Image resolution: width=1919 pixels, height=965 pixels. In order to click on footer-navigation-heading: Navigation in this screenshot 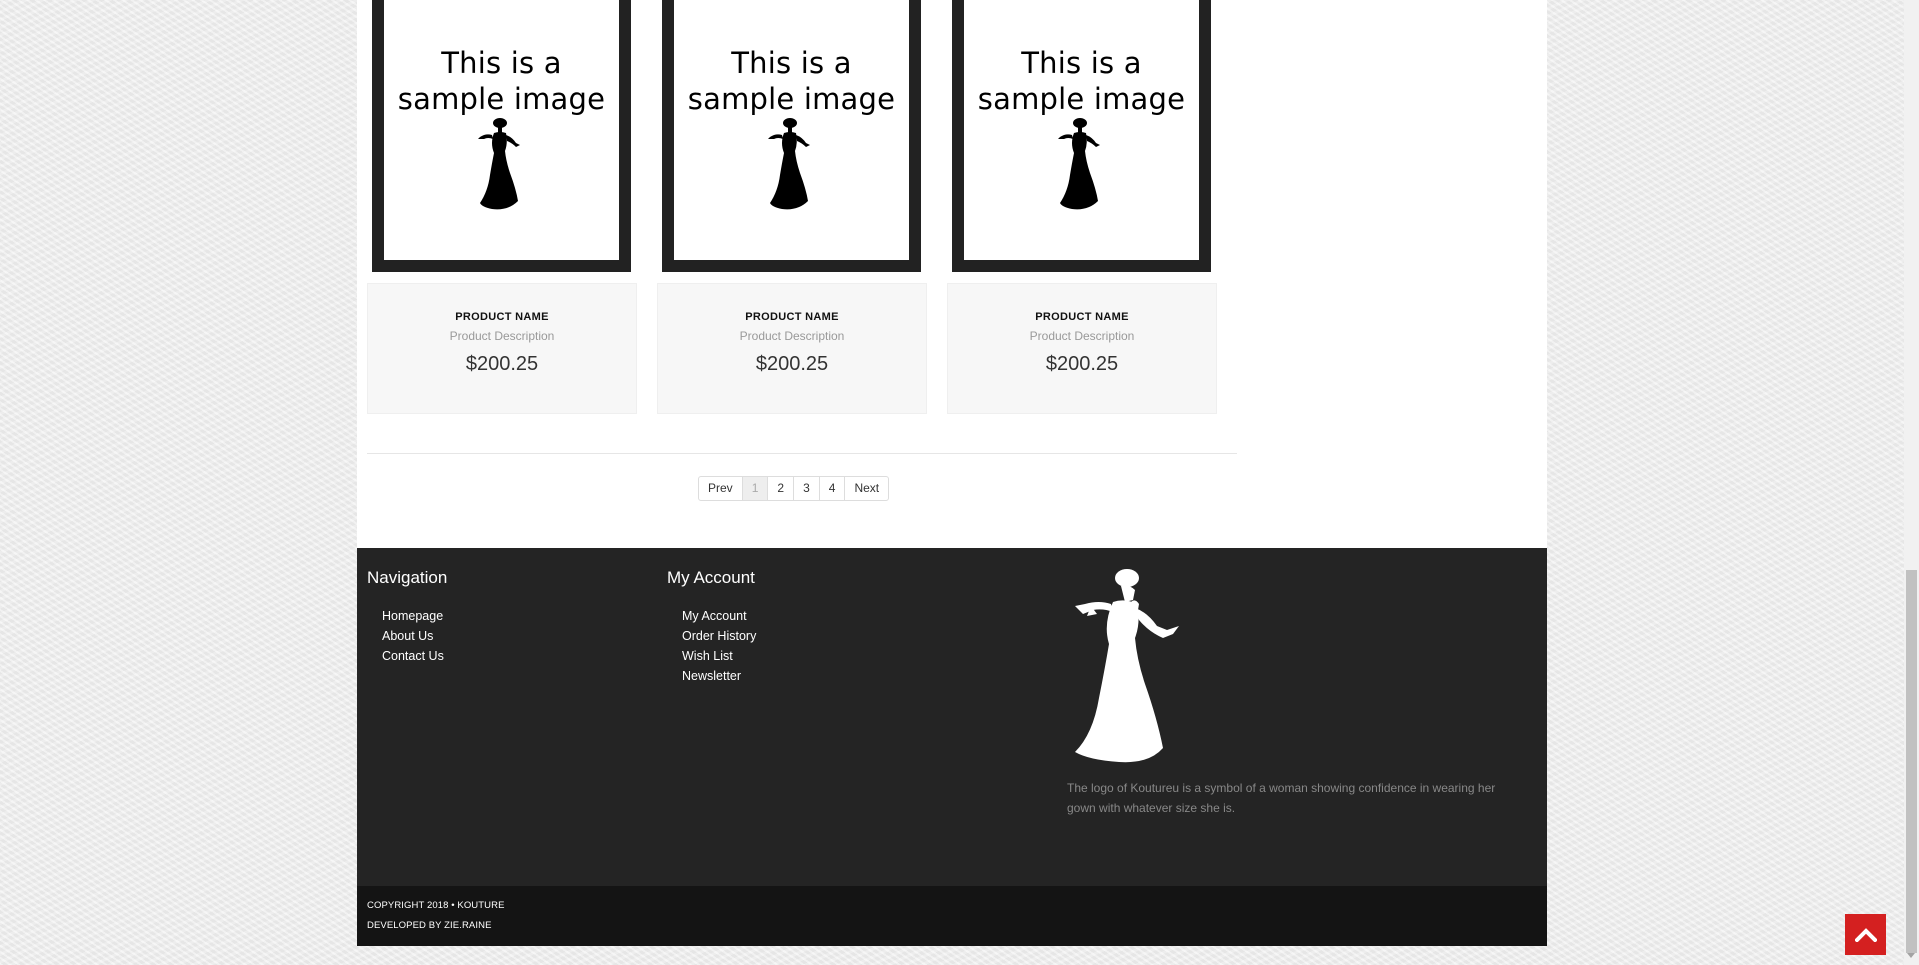, I will do `click(407, 577)`.